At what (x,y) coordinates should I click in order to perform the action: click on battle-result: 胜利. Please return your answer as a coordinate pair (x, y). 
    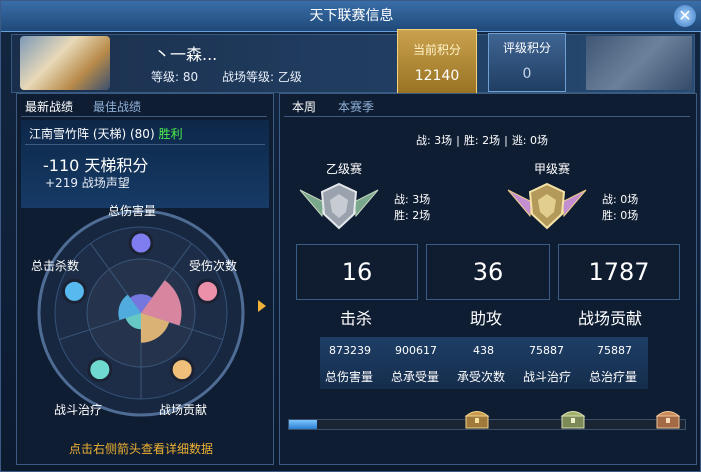
    Looking at the image, I should click on (170, 134).